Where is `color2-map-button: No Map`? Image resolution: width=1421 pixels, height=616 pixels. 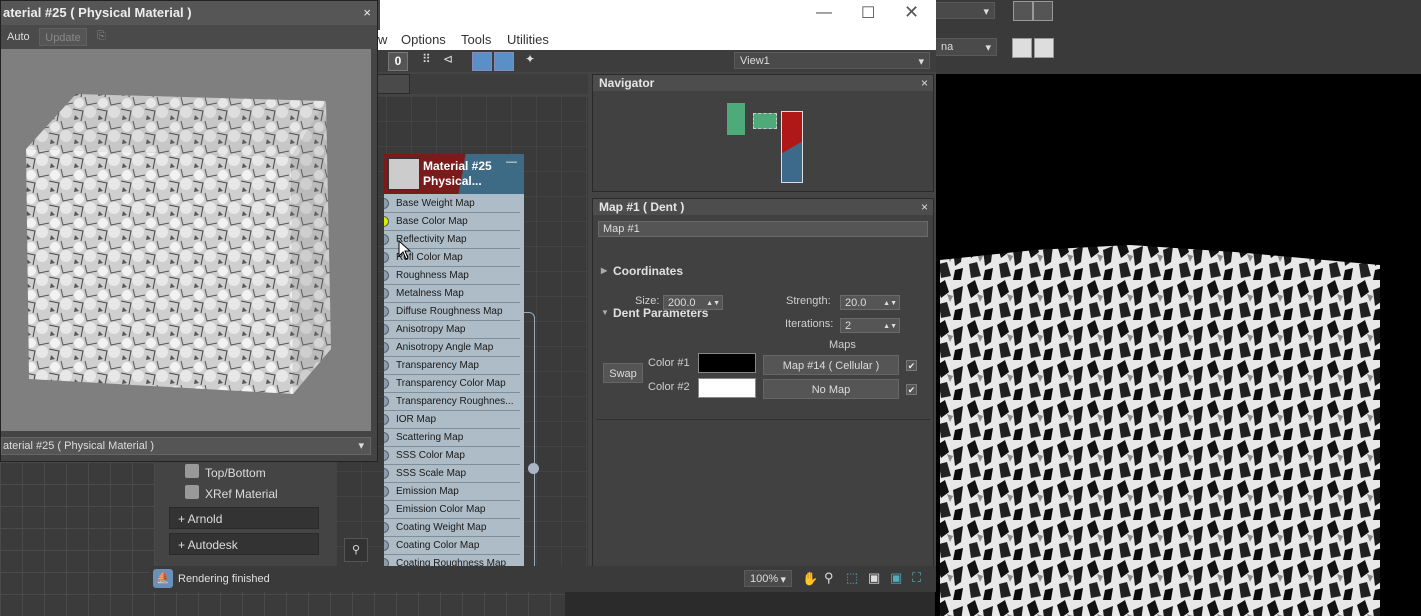
color2-map-button: No Map is located at coordinates (831, 389).